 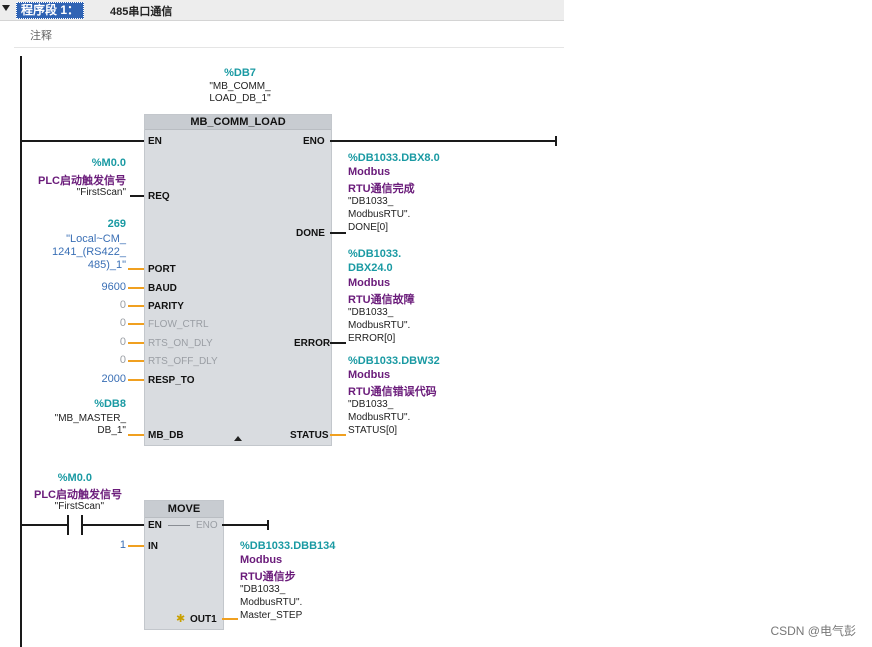 I want to click on parity-value: 0, so click(x=78, y=305).